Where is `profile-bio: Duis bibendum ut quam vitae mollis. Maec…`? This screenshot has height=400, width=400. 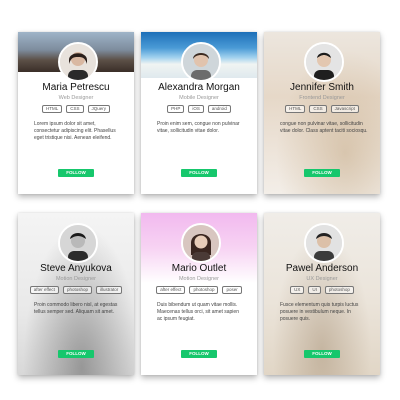
profile-bio: Duis bibendum ut quam vitae mollis. Maec… is located at coordinates (198, 312).